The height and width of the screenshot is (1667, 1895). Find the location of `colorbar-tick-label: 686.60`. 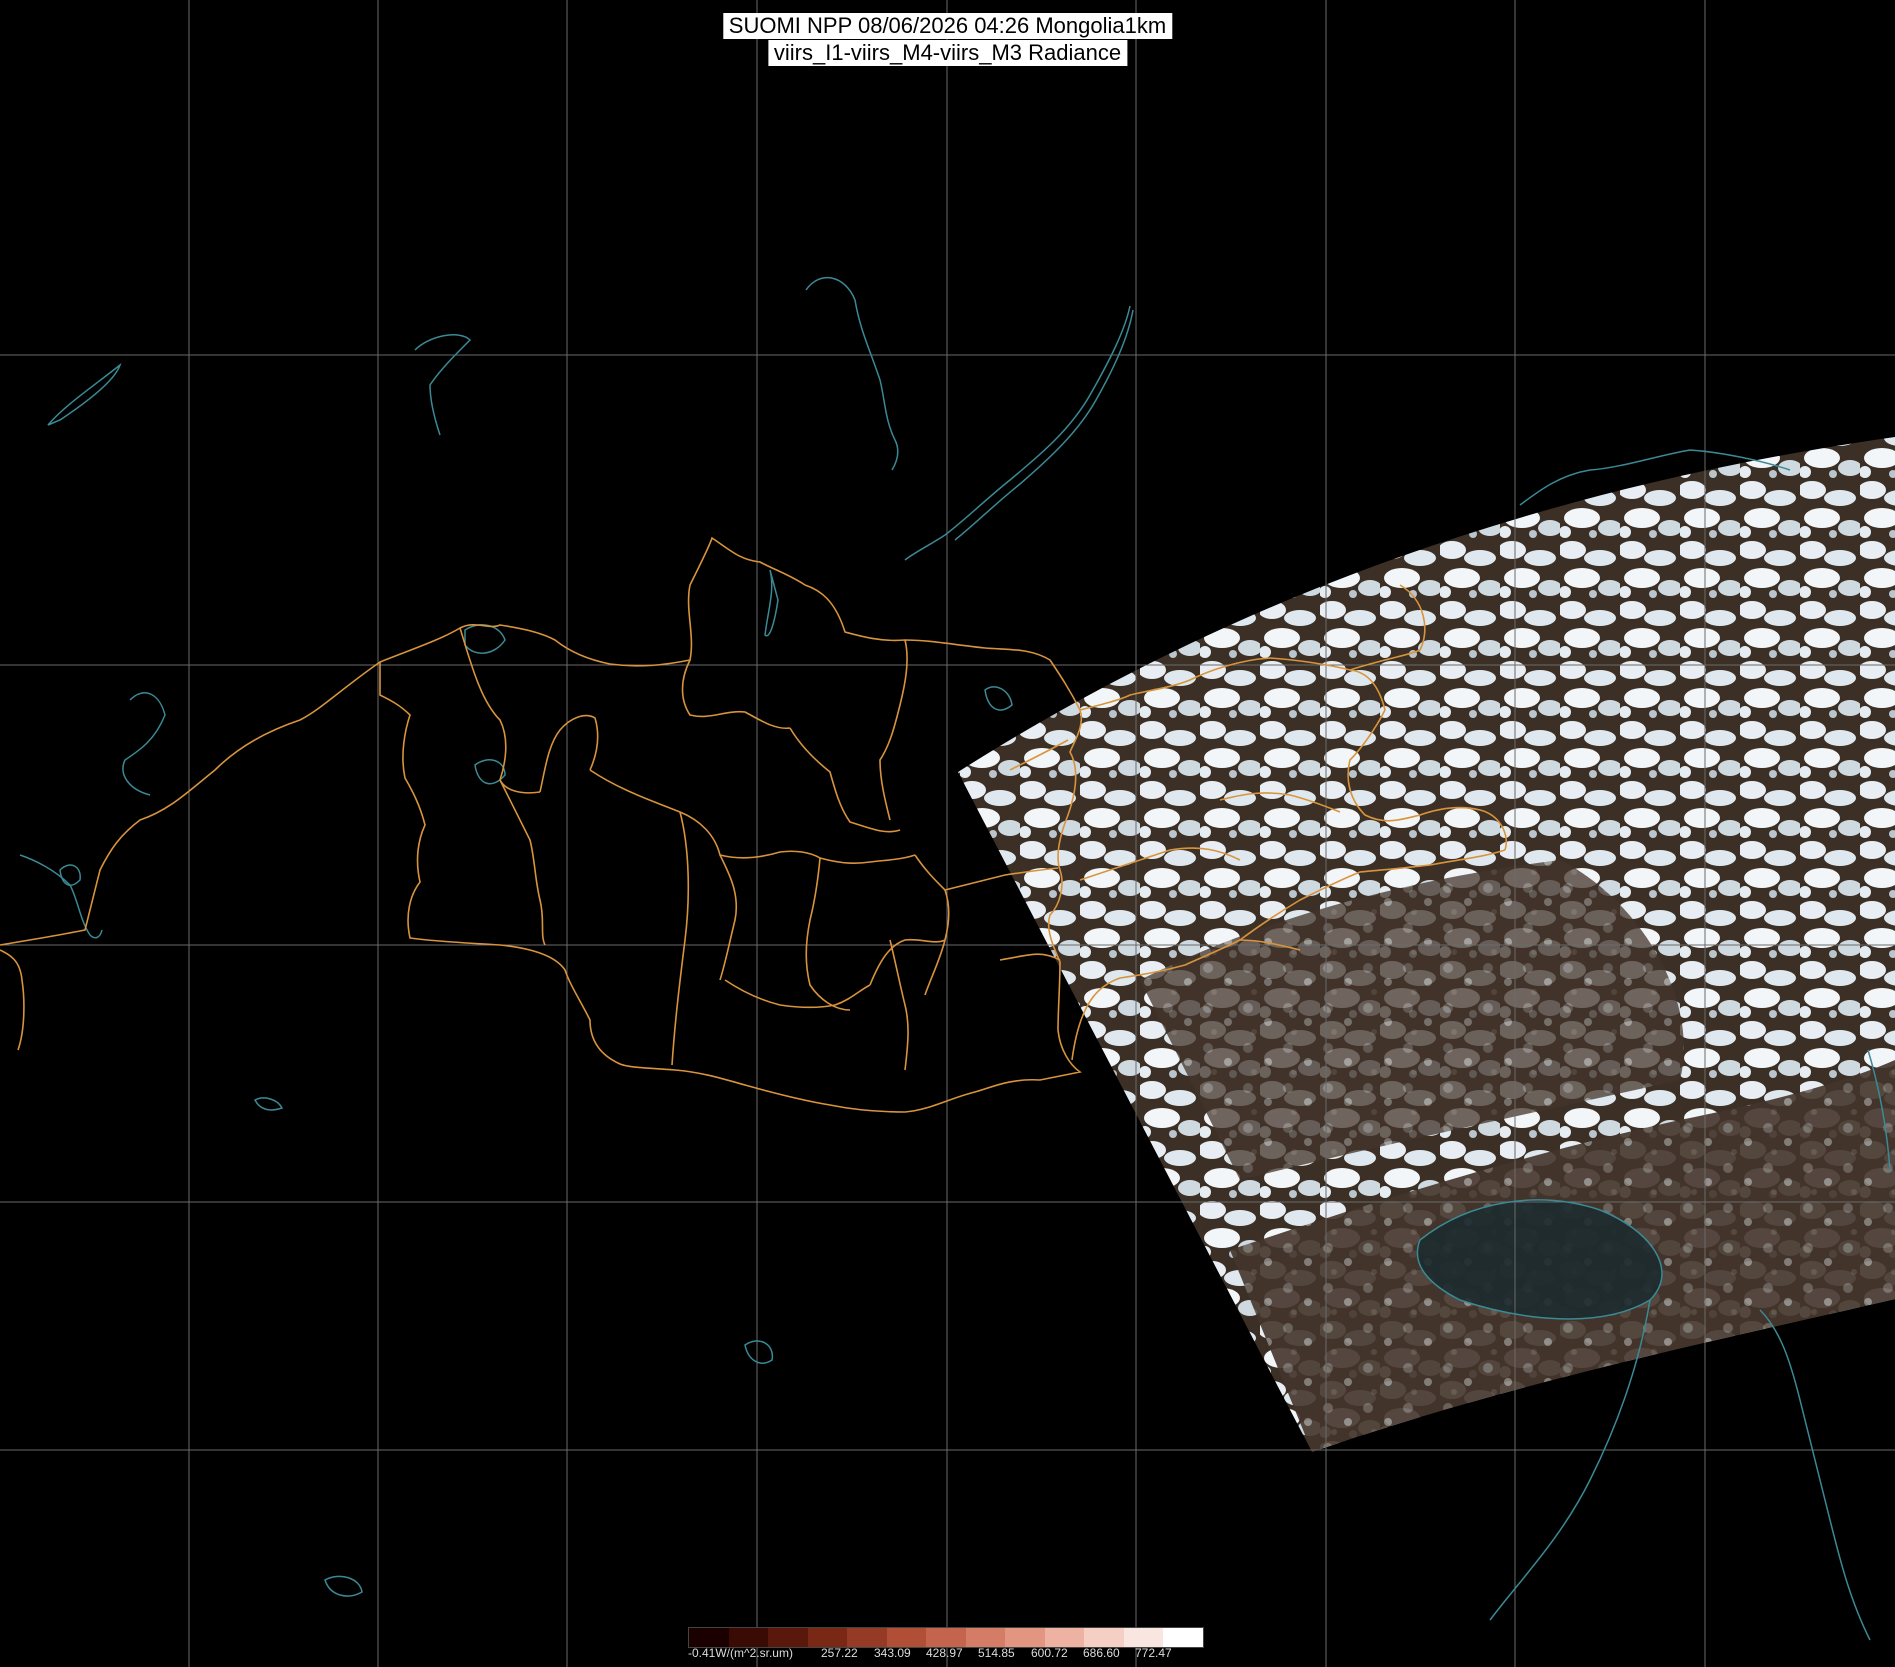

colorbar-tick-label: 686.60 is located at coordinates (1101, 1653).